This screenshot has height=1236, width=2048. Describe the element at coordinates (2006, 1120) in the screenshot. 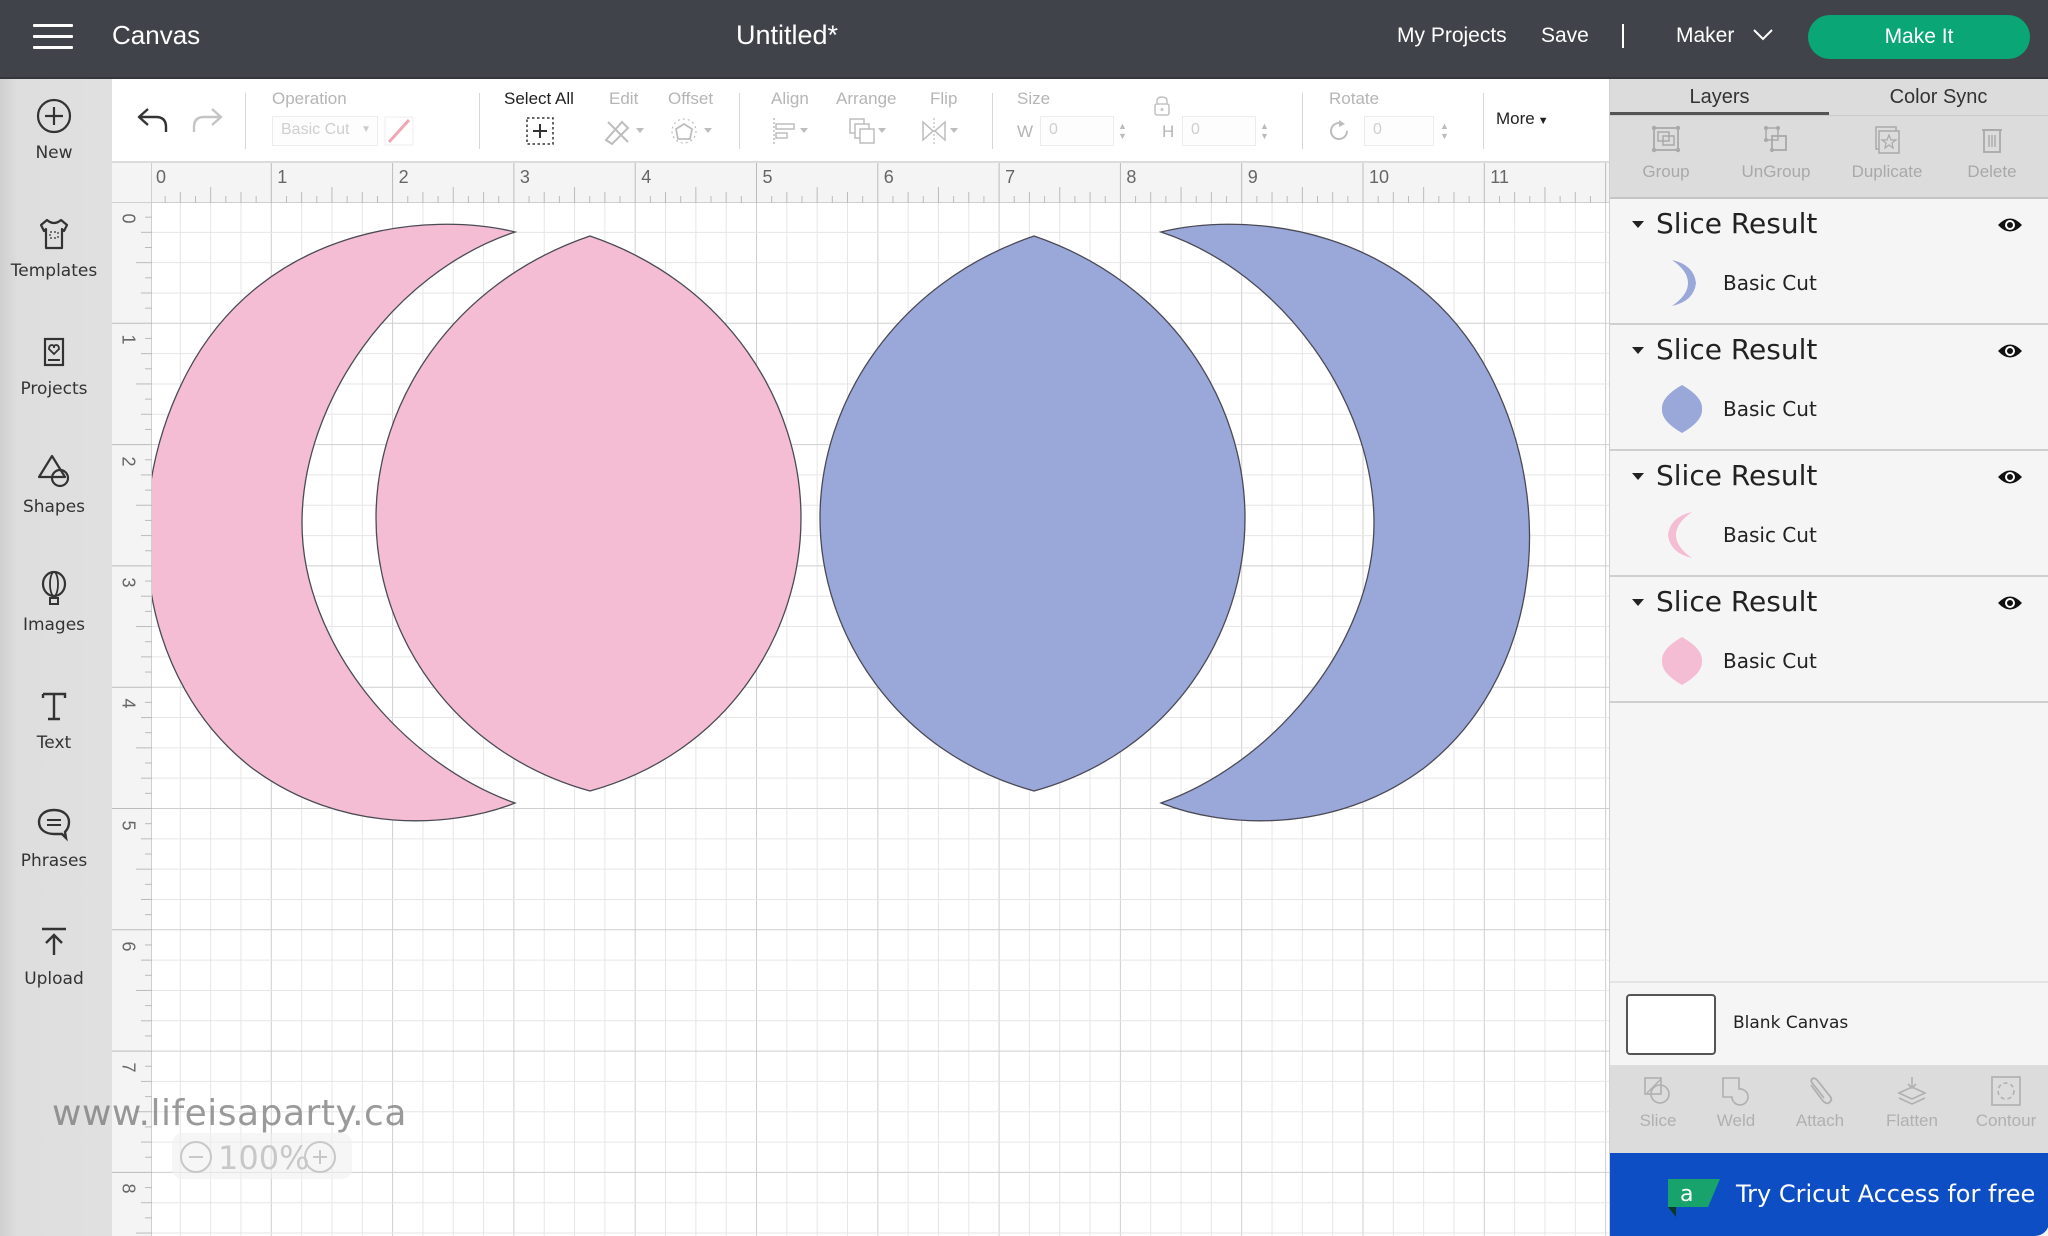

I see `contour-label: Contour` at that location.